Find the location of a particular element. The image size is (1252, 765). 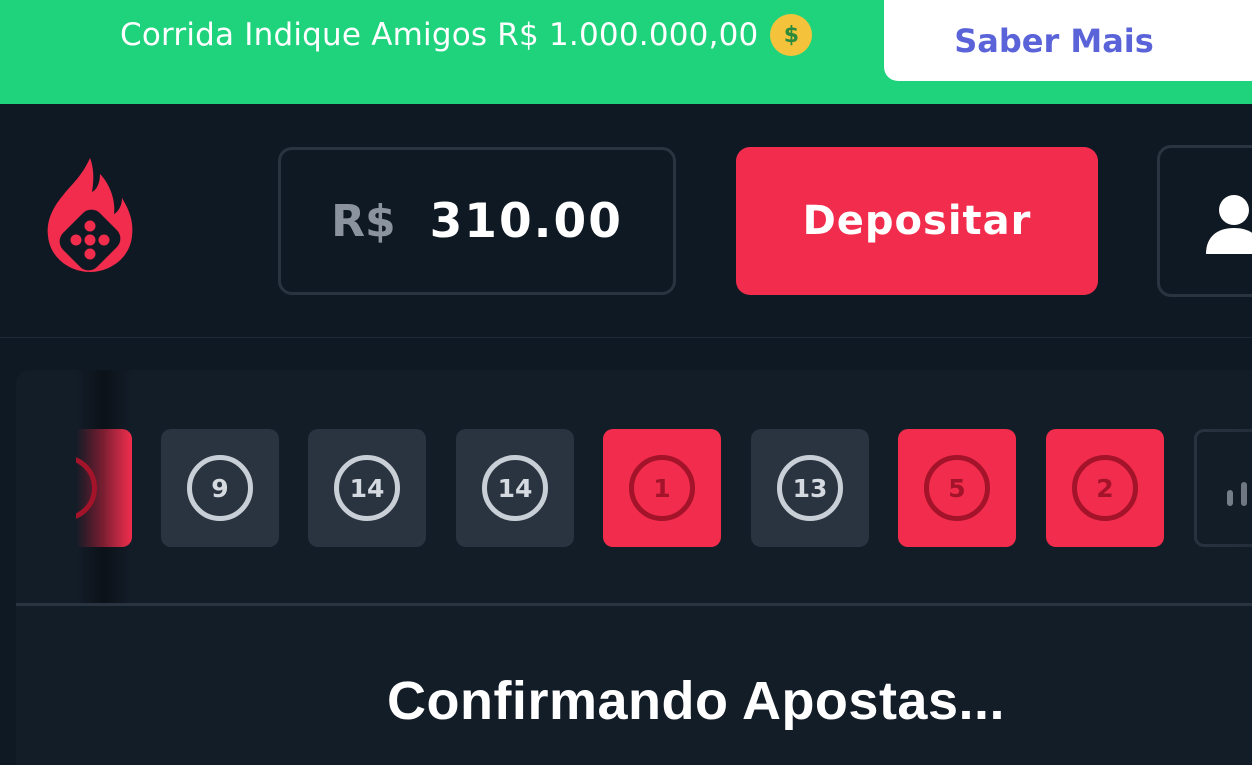

promo-text-wrap: Corrida Indique Amigos R$ 1.000.000,00 $ is located at coordinates (466, 35).